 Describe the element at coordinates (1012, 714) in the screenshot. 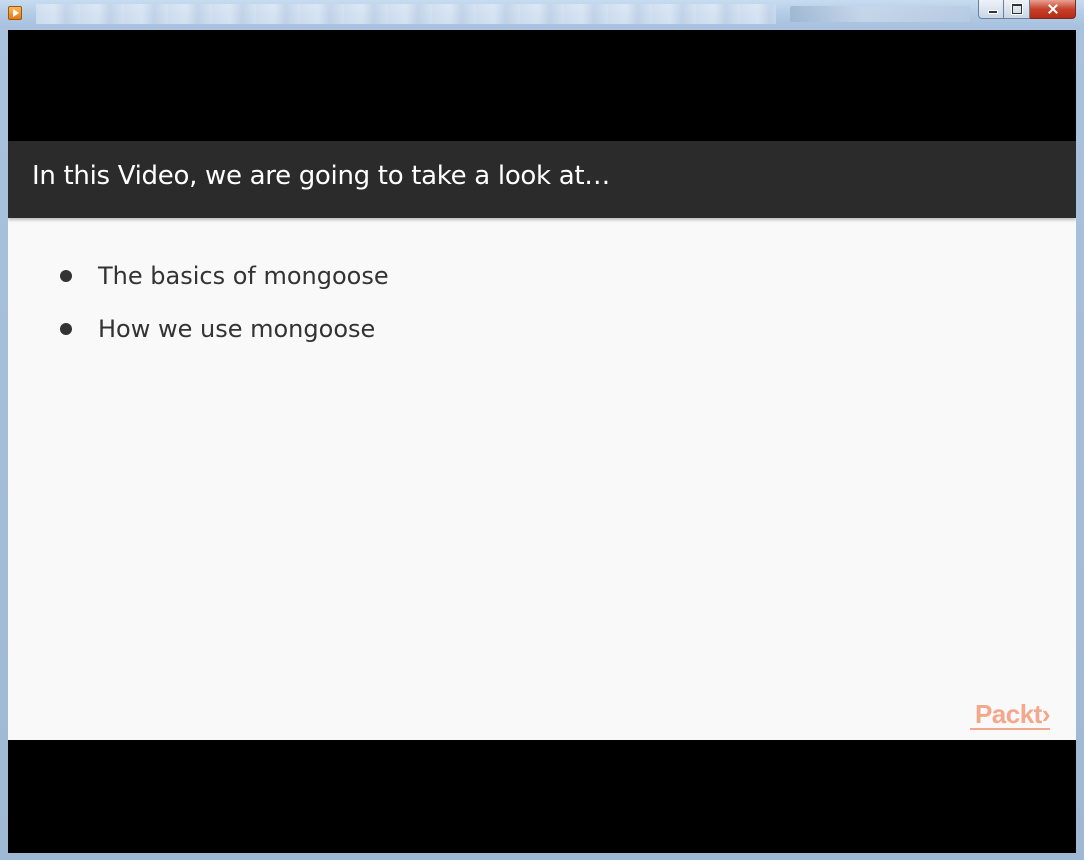

I see `packt-logo: Packt›` at that location.